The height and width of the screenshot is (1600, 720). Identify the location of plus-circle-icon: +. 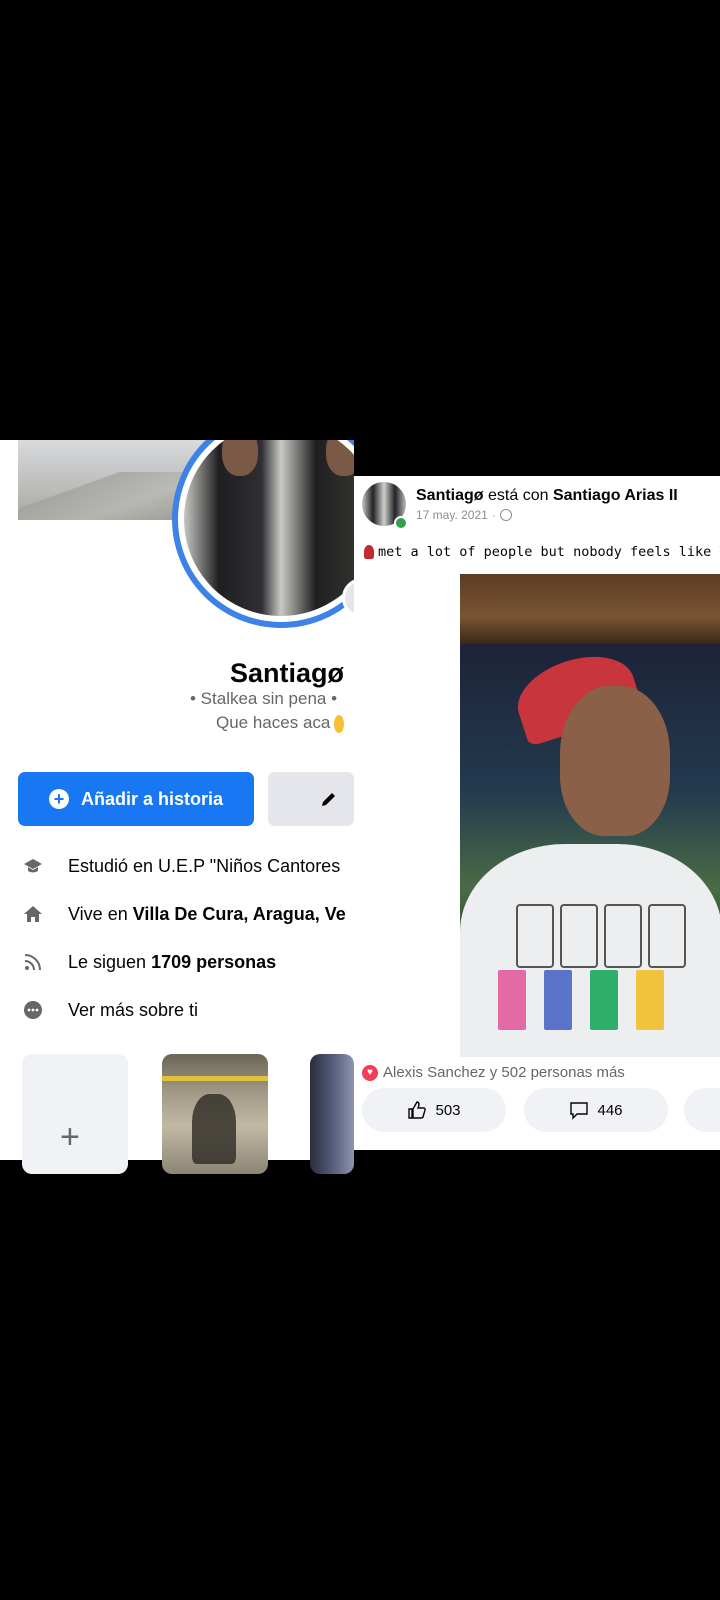
(58, 799).